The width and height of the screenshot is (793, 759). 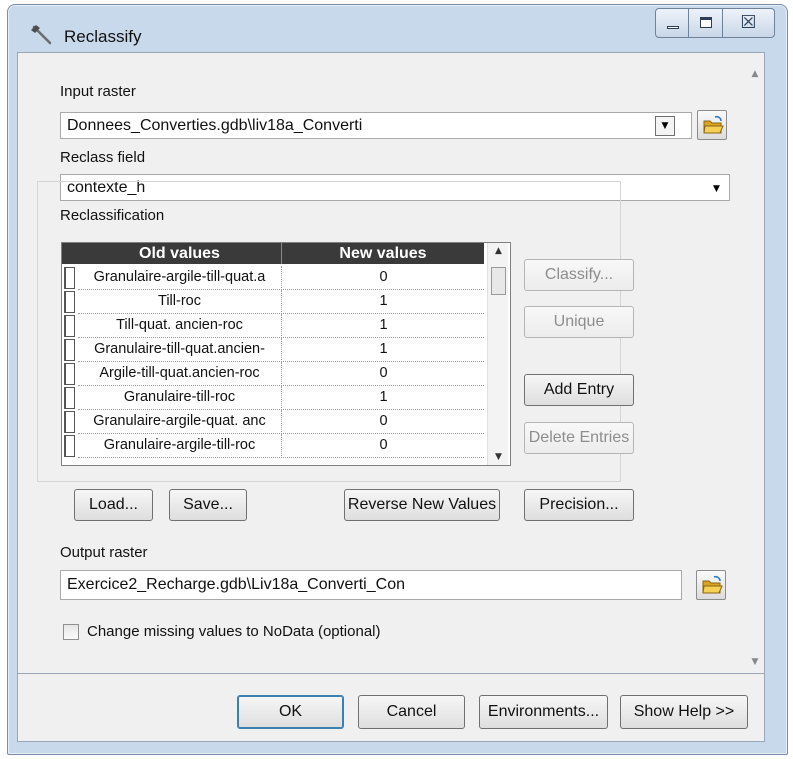 What do you see at coordinates (755, 662) in the screenshot?
I see `dialog-scroll-down-icon: ▼` at bounding box center [755, 662].